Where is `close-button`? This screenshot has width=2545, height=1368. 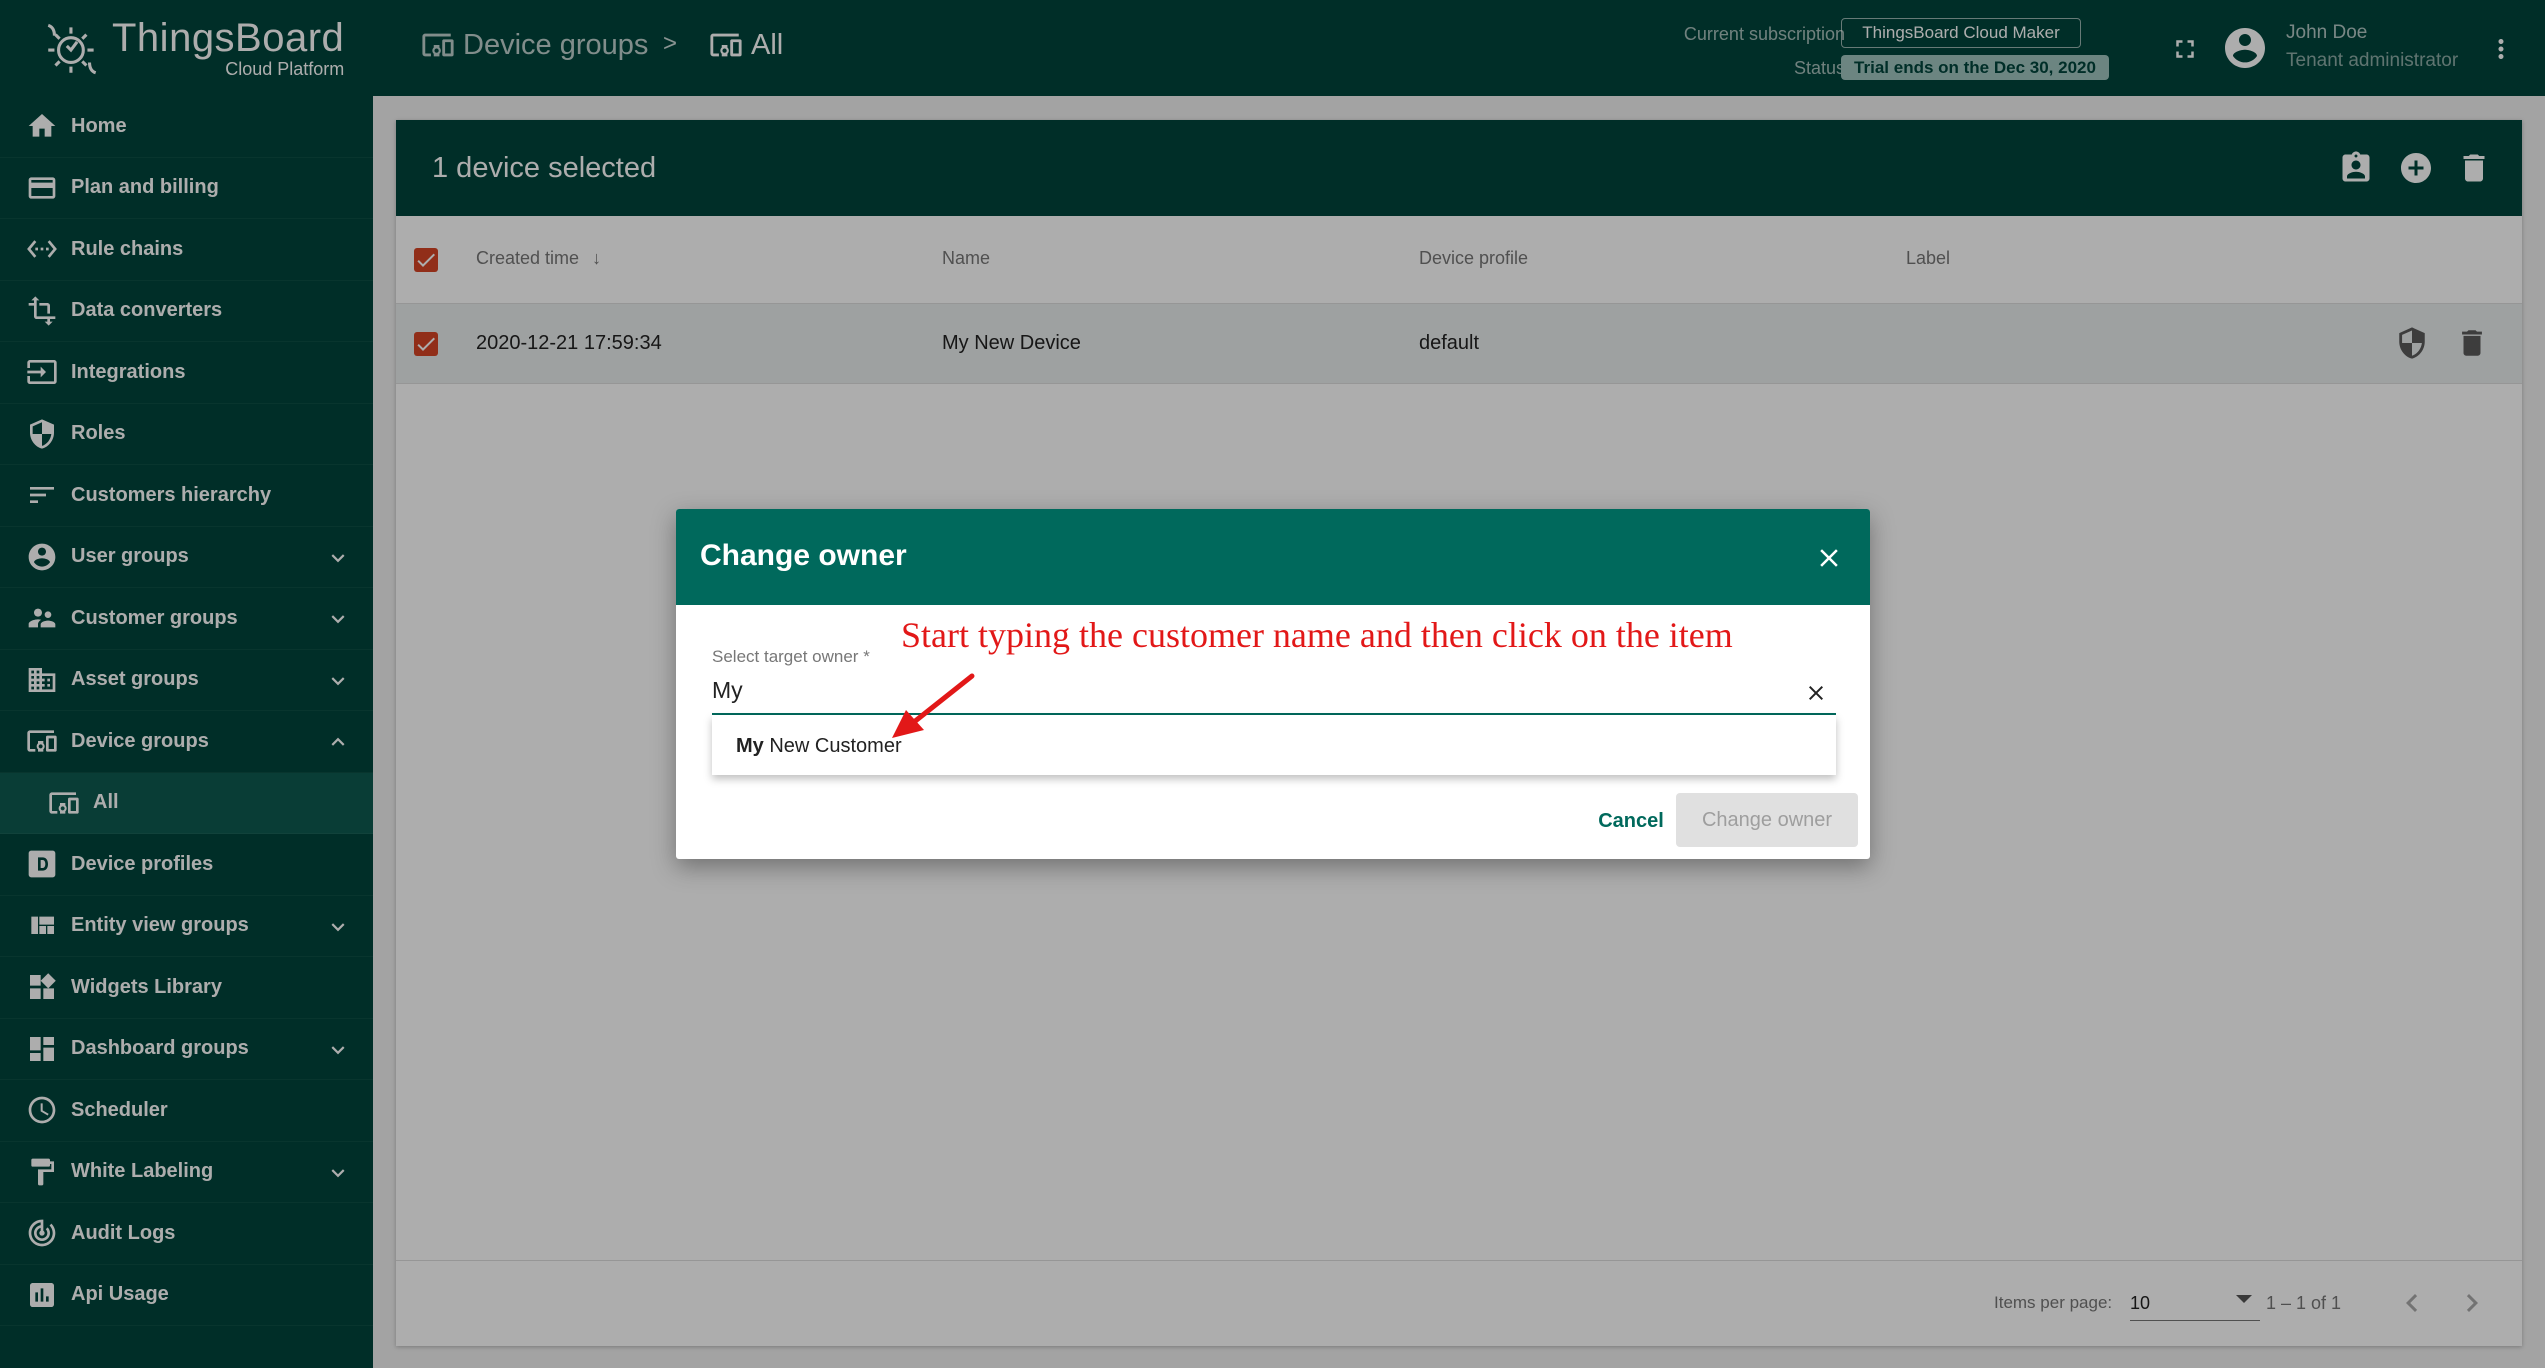 close-button is located at coordinates (1829, 558).